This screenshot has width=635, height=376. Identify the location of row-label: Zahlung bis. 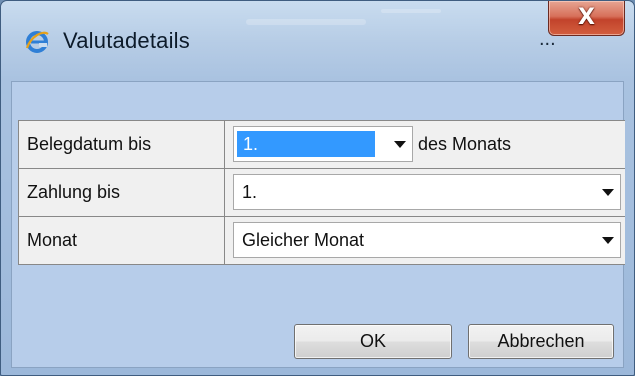
(122, 192).